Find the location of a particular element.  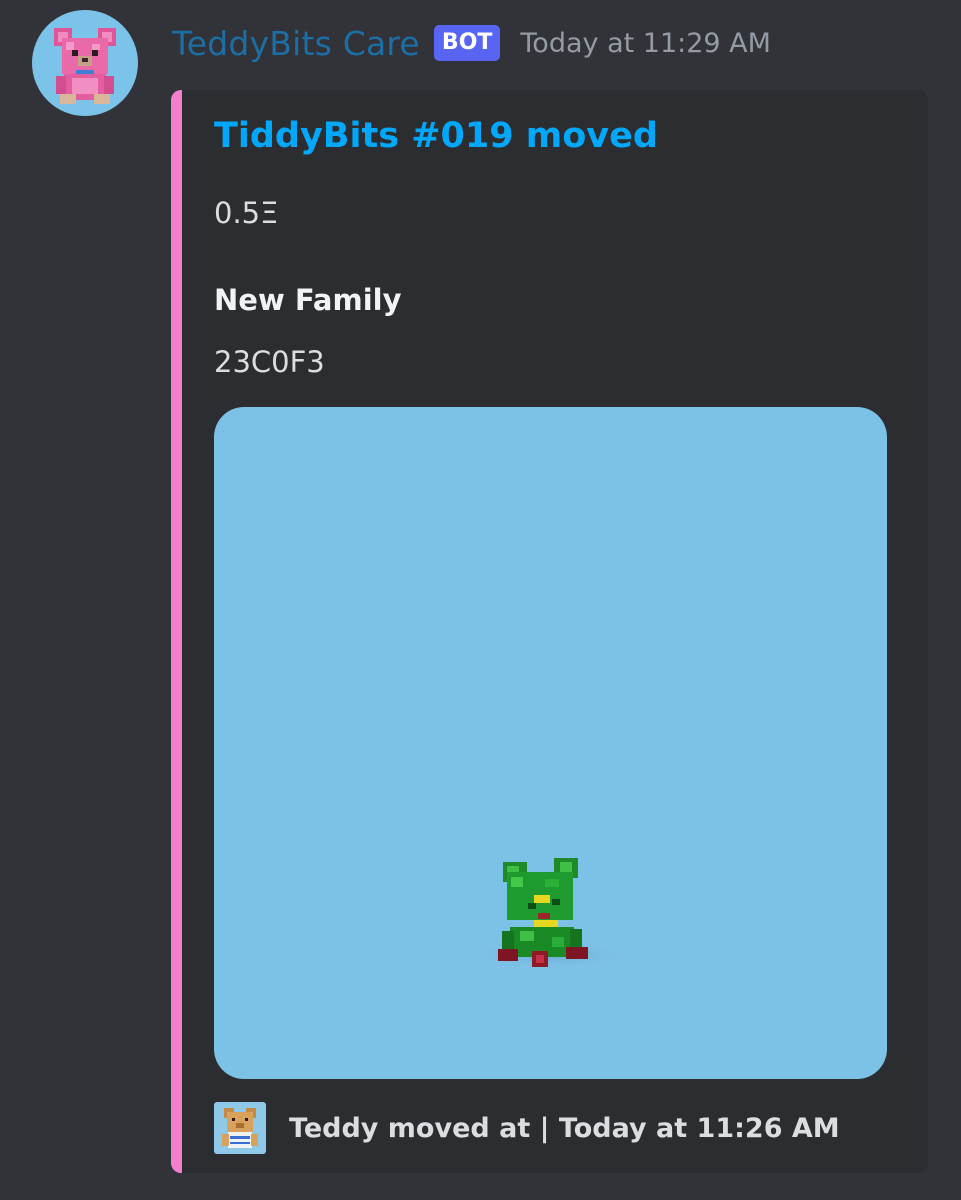

embed-footer-text: Teddy moved at | Today at 11:26 AM is located at coordinates (564, 1128).